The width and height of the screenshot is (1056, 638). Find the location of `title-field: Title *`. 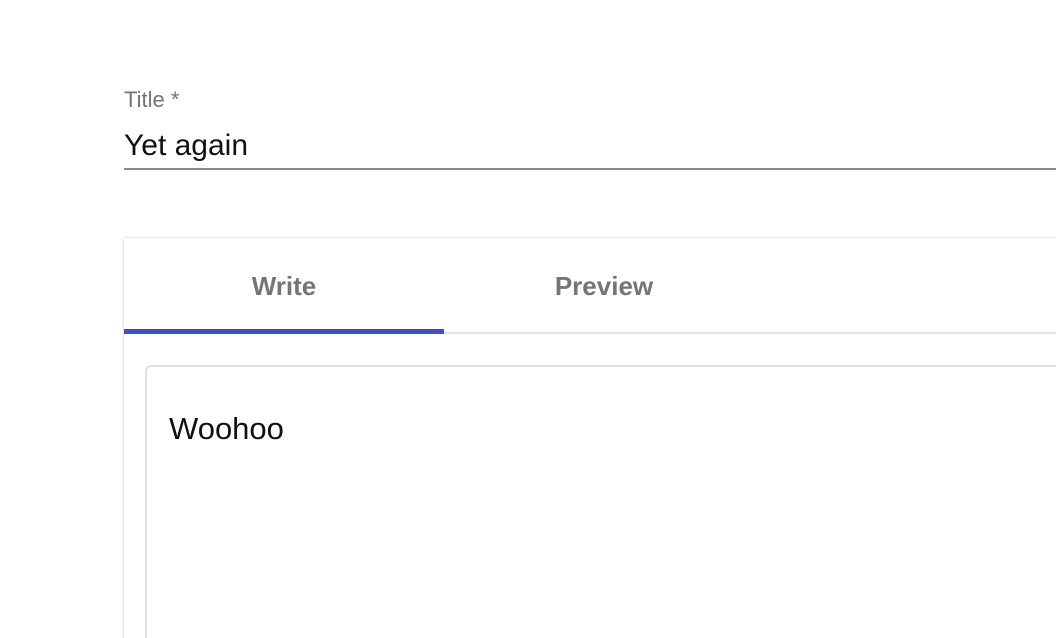

title-field: Title * is located at coordinates (590, 131).